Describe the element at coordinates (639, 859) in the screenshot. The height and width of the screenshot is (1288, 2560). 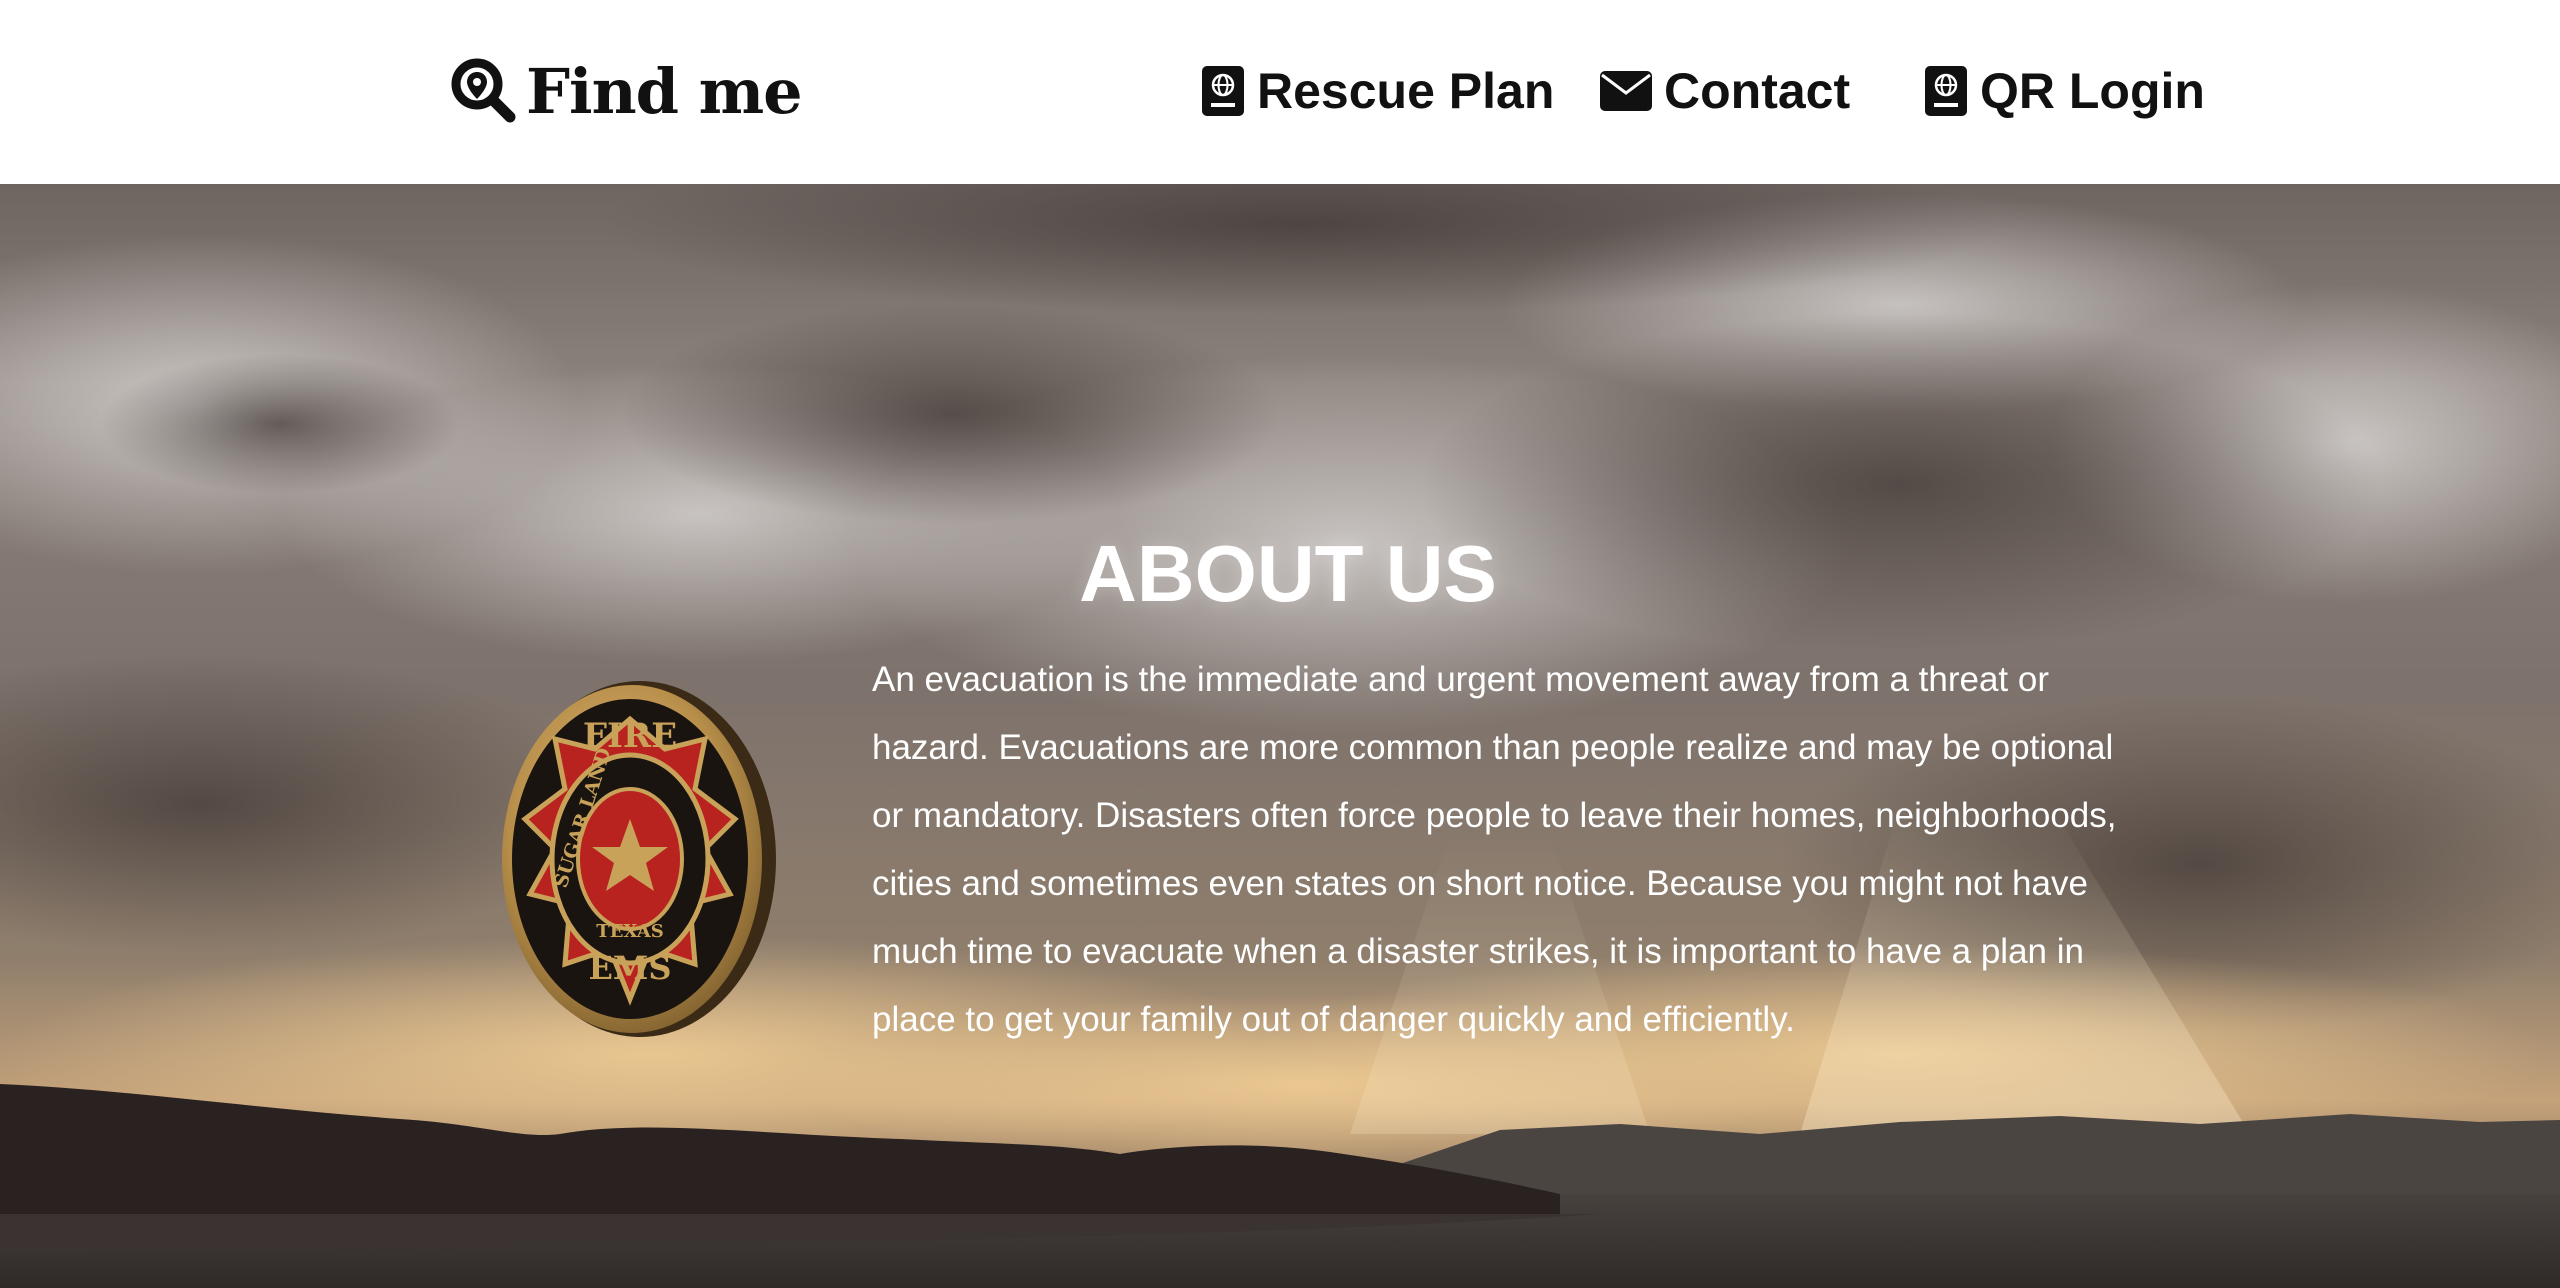
I see `fire-ems-badge-logo: FIRE EMS TEXAS SUGAR LAND` at that location.